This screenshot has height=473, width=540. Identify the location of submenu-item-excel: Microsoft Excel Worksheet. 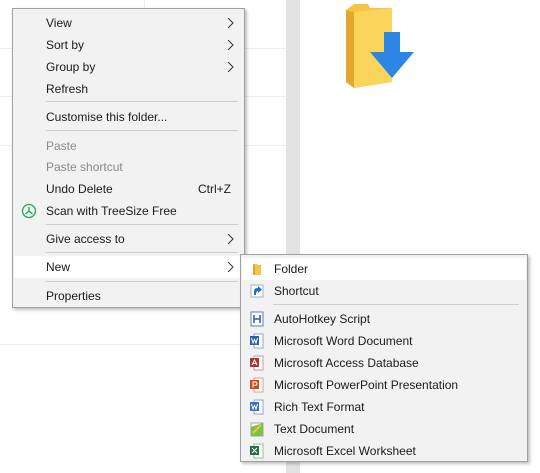
(384, 451).